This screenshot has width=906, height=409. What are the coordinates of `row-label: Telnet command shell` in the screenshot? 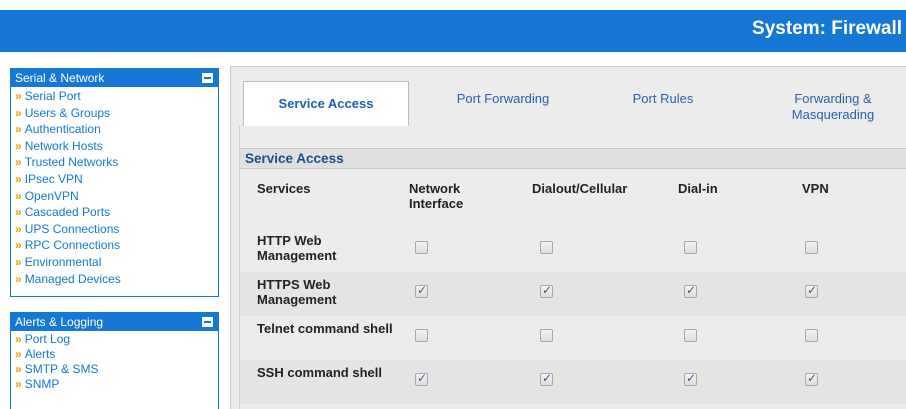 It's located at (325, 328).